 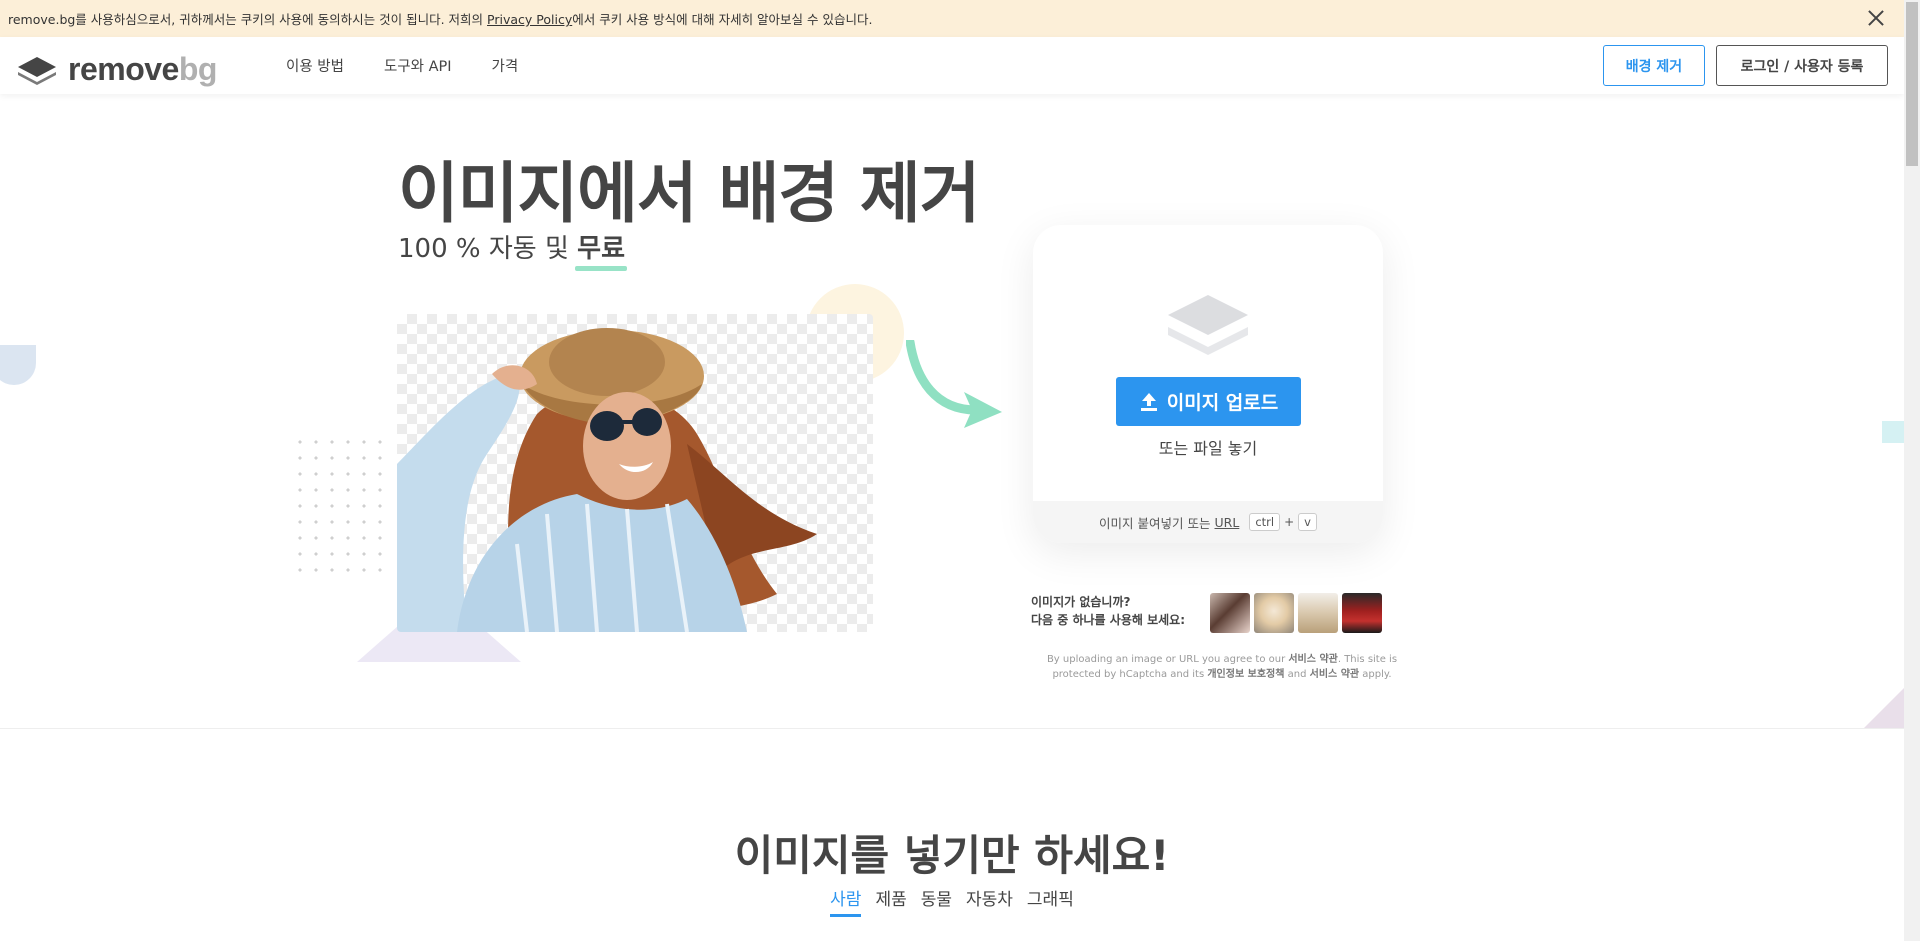 I want to click on decor-square, so click(x=1893, y=432).